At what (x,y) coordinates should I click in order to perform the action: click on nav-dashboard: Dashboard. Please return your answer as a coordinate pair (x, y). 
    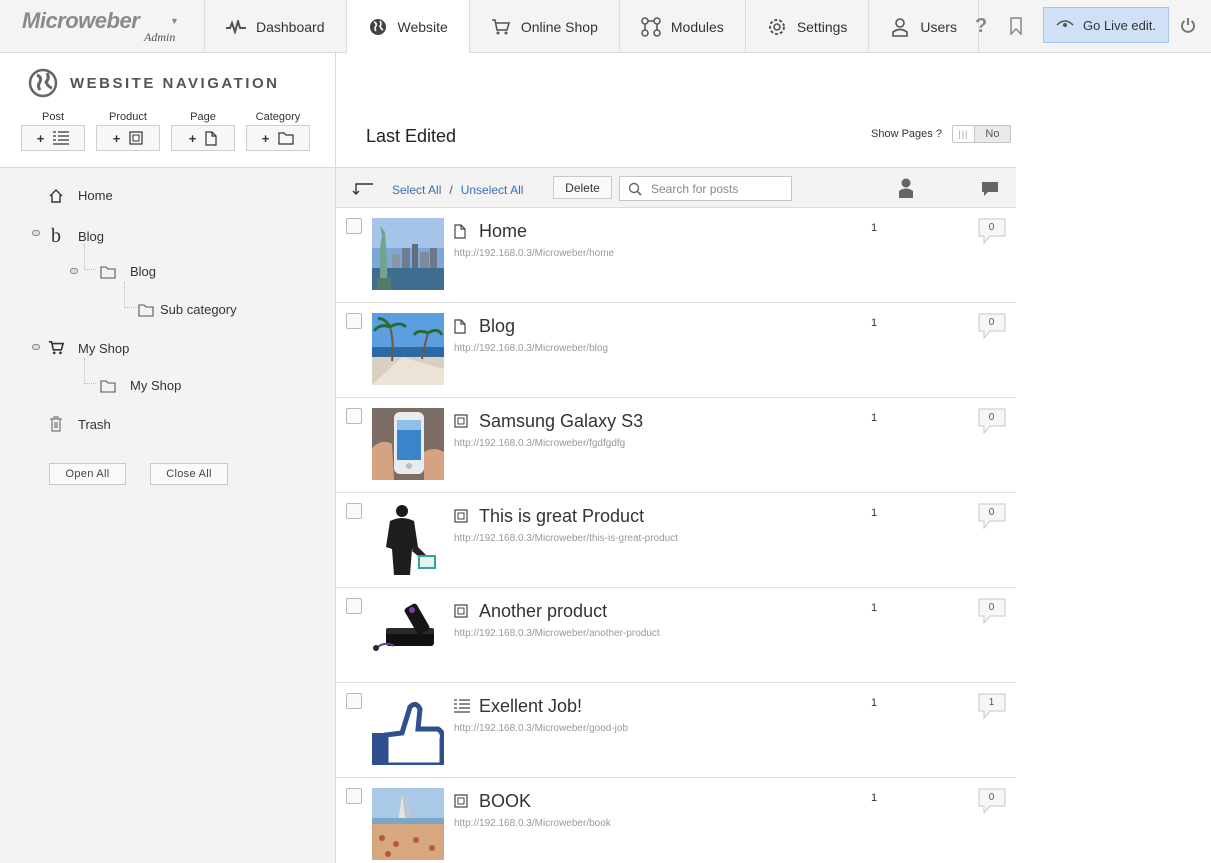
    Looking at the image, I should click on (275, 26).